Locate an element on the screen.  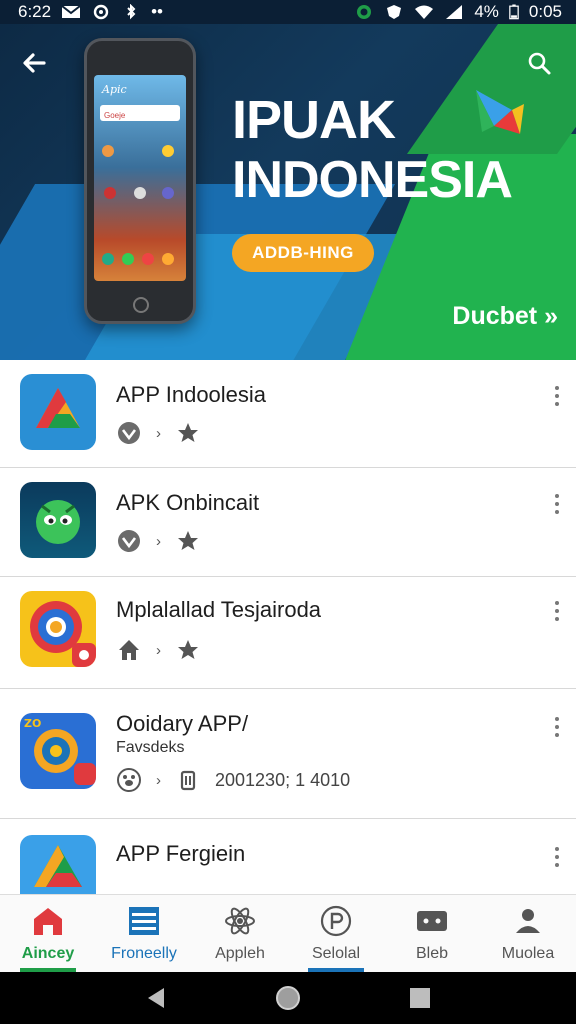
banner-title: IPUAK INDONESIA is located at coordinates (372, 150).